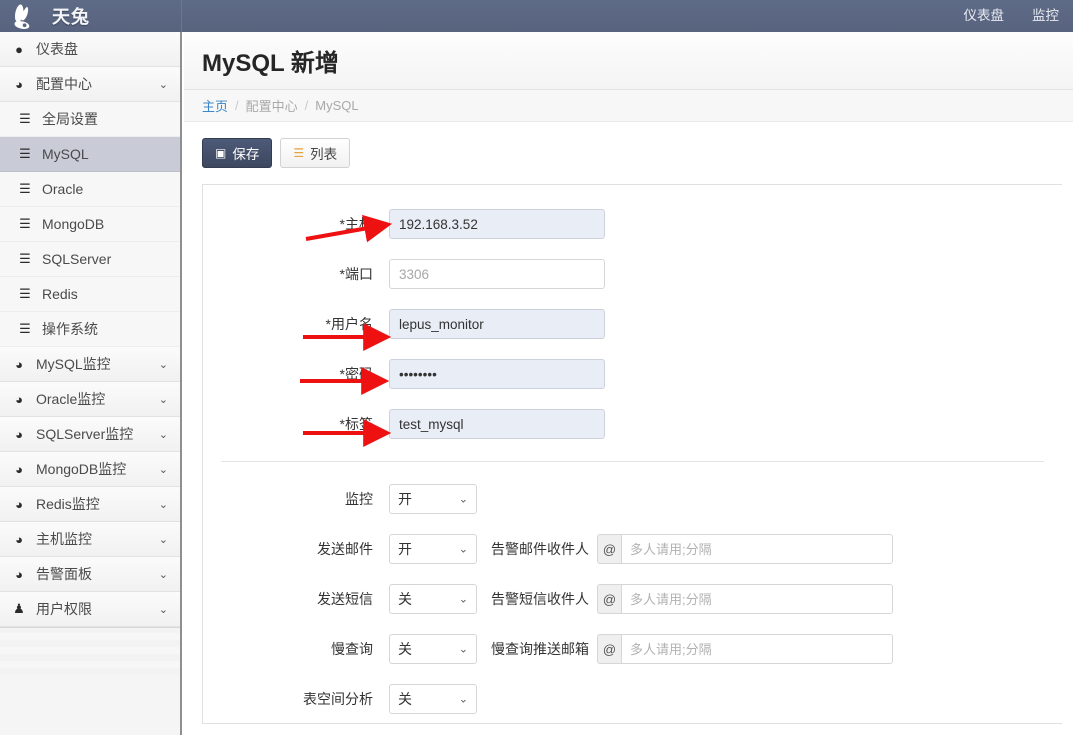  Describe the element at coordinates (345, 549) in the screenshot. I see `send-mail-label: 发送邮件` at that location.